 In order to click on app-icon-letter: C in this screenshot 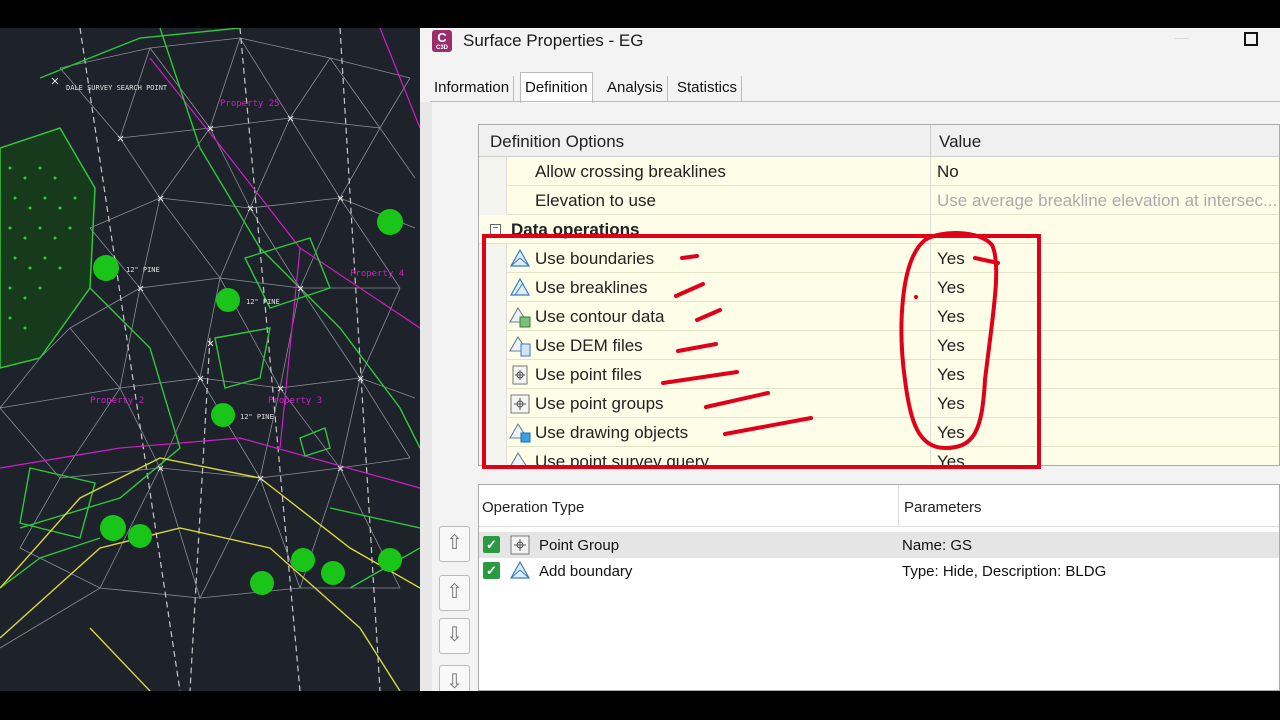, I will do `click(442, 37)`.